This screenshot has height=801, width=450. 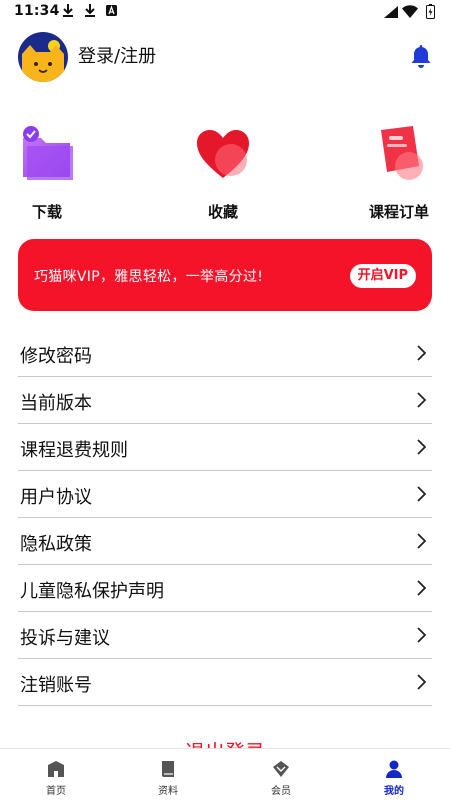 I want to click on book-icon, so click(x=168, y=769).